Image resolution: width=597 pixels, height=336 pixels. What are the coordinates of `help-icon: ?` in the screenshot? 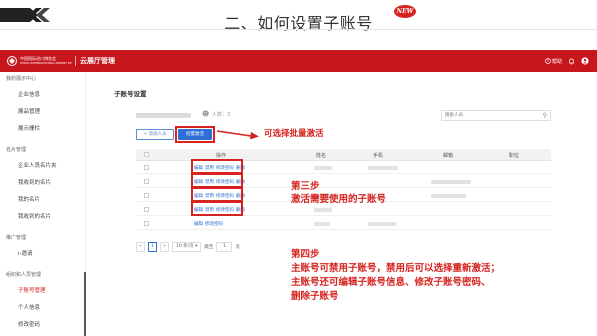 It's located at (548, 61).